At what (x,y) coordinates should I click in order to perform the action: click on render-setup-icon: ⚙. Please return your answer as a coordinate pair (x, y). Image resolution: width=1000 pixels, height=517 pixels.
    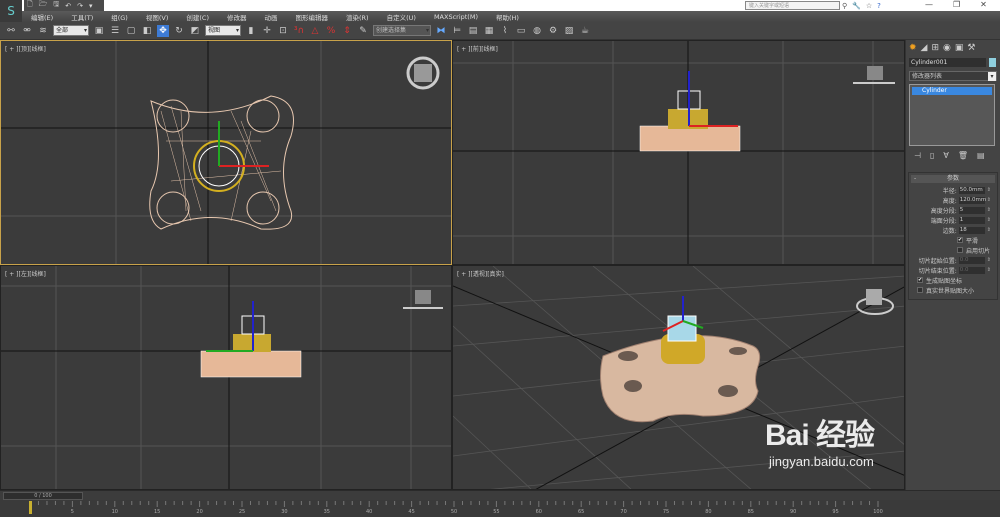
    Looking at the image, I should click on (553, 31).